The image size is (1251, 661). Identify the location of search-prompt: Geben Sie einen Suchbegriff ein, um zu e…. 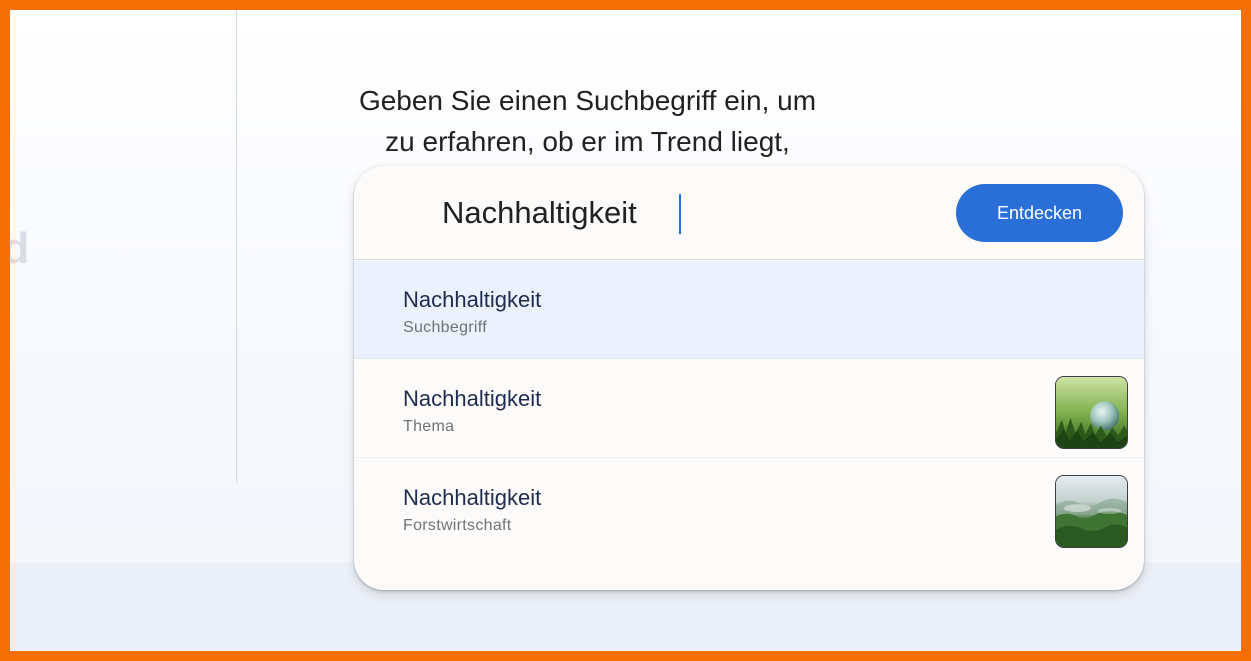
(587, 121).